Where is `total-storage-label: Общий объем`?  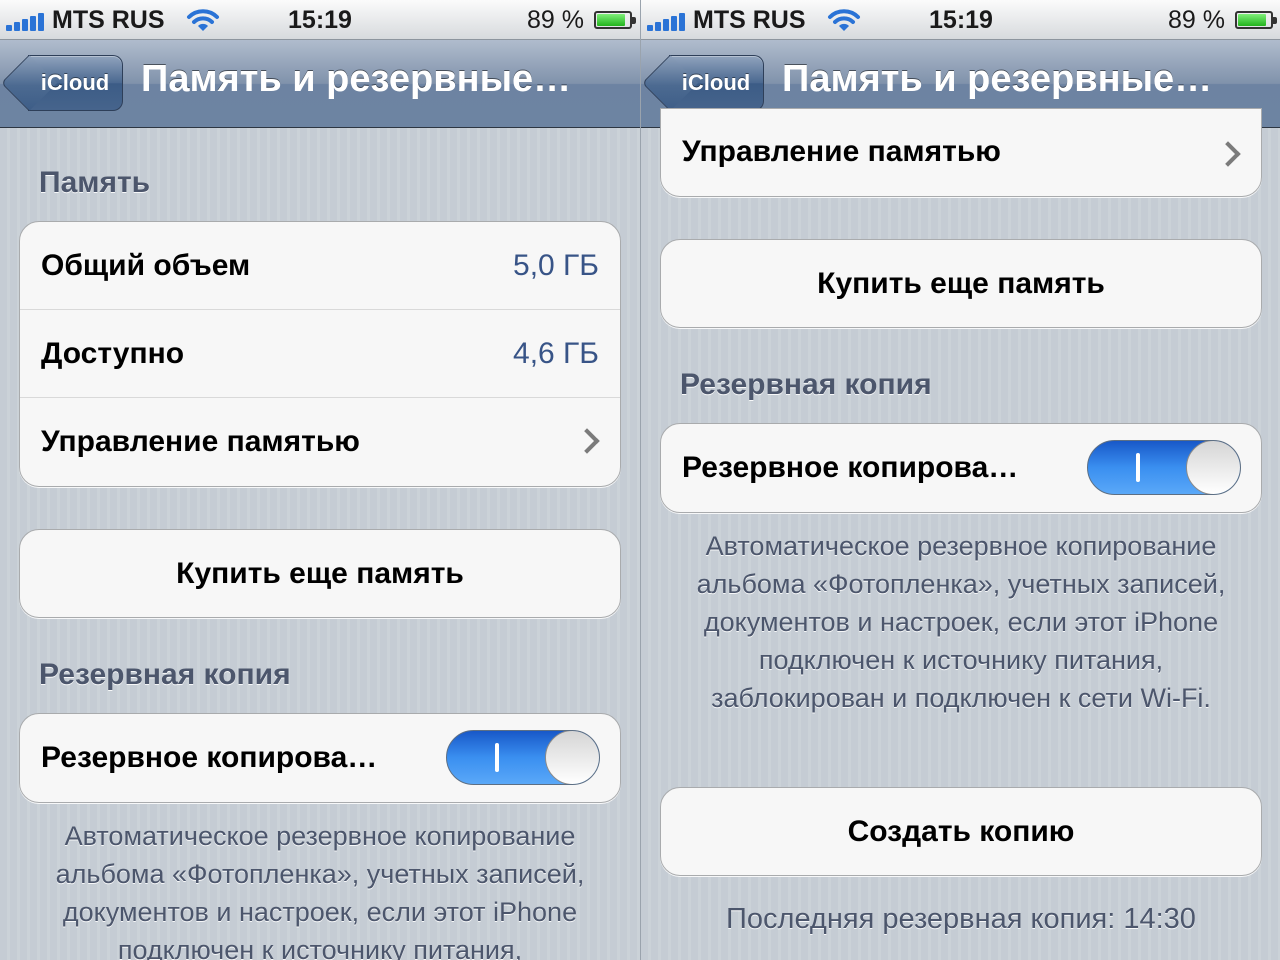 total-storage-label: Общий объем is located at coordinates (146, 265).